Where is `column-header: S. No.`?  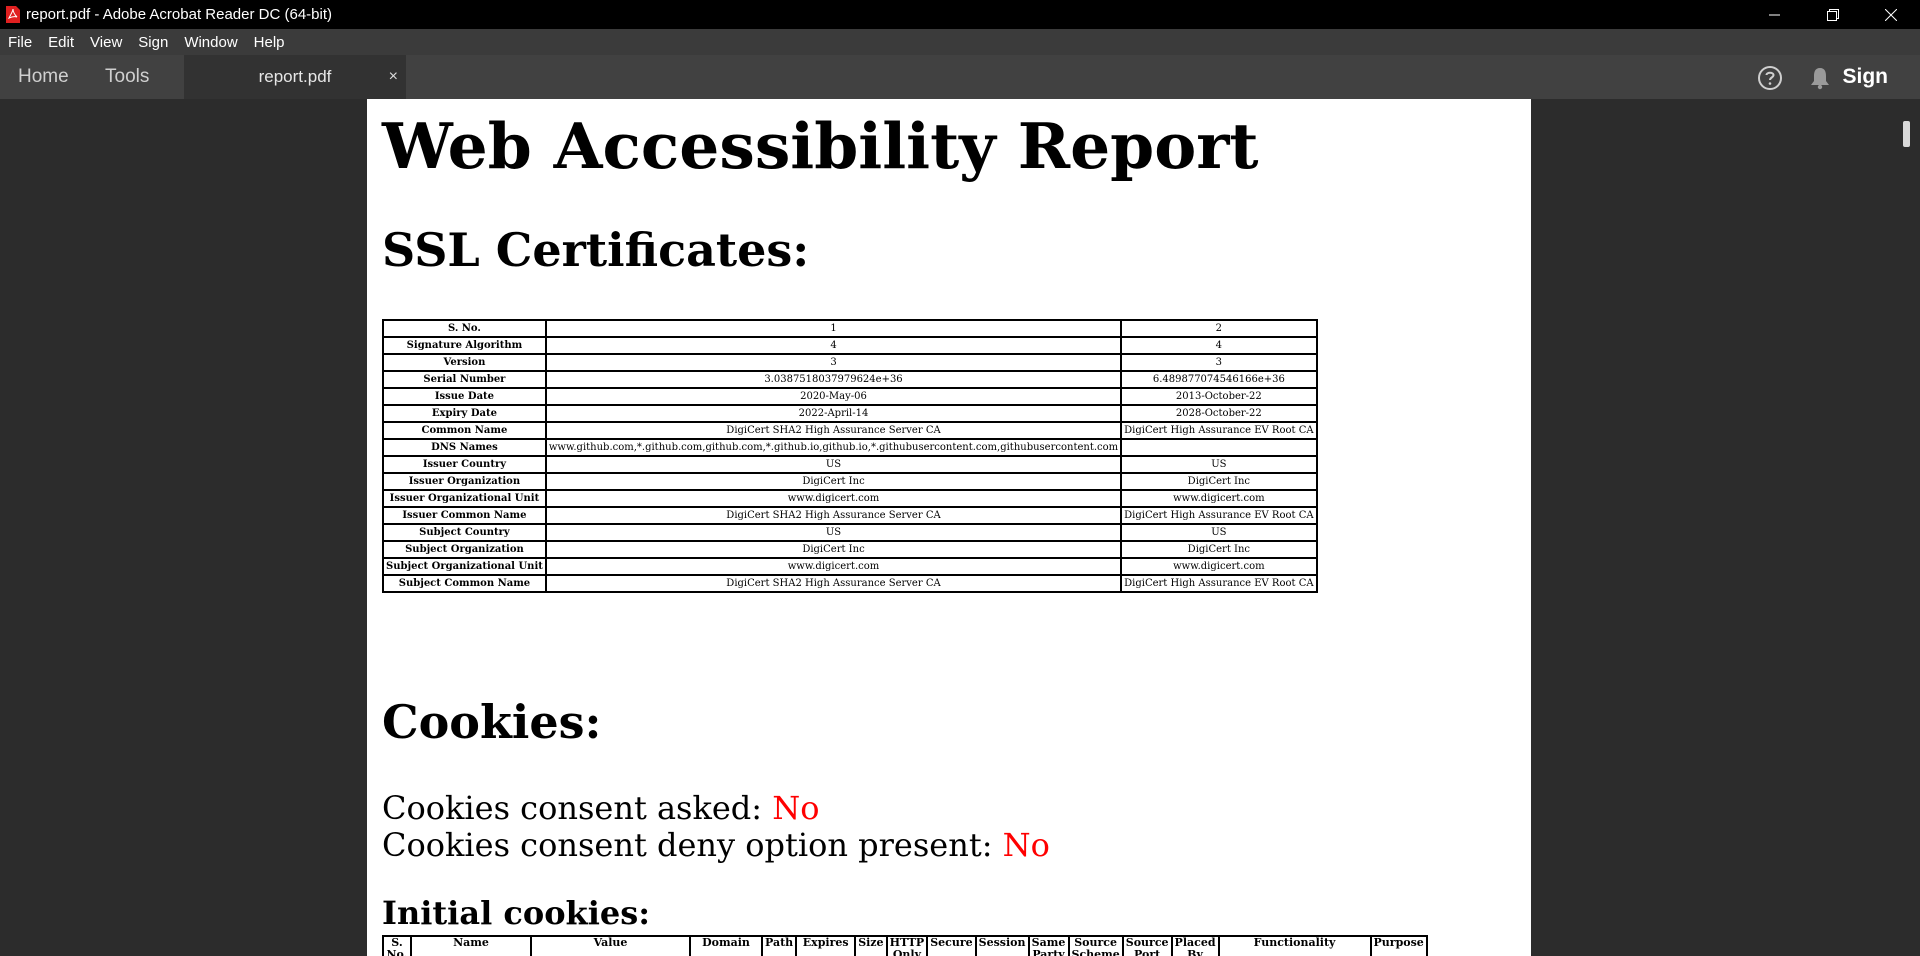 column-header: S. No. is located at coordinates (397, 945).